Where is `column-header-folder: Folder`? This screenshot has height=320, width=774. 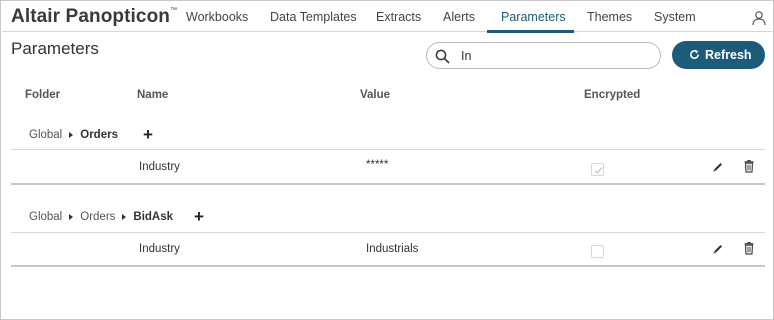
column-header-folder: Folder is located at coordinates (42, 95).